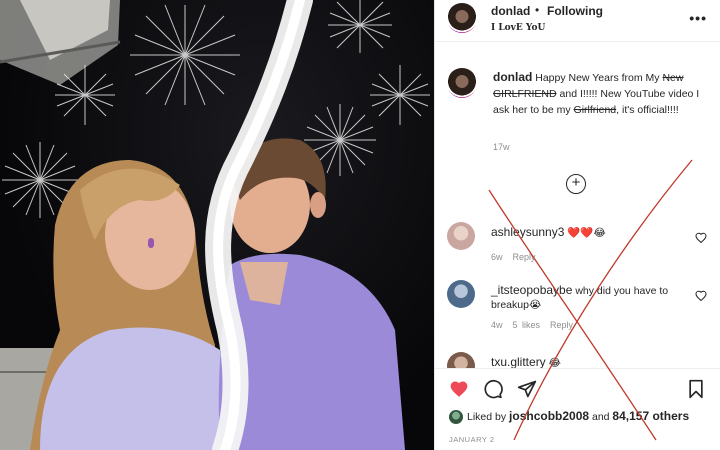 The image size is (720, 450). Describe the element at coordinates (510, 11) in the screenshot. I see `author-username: donlad` at that location.